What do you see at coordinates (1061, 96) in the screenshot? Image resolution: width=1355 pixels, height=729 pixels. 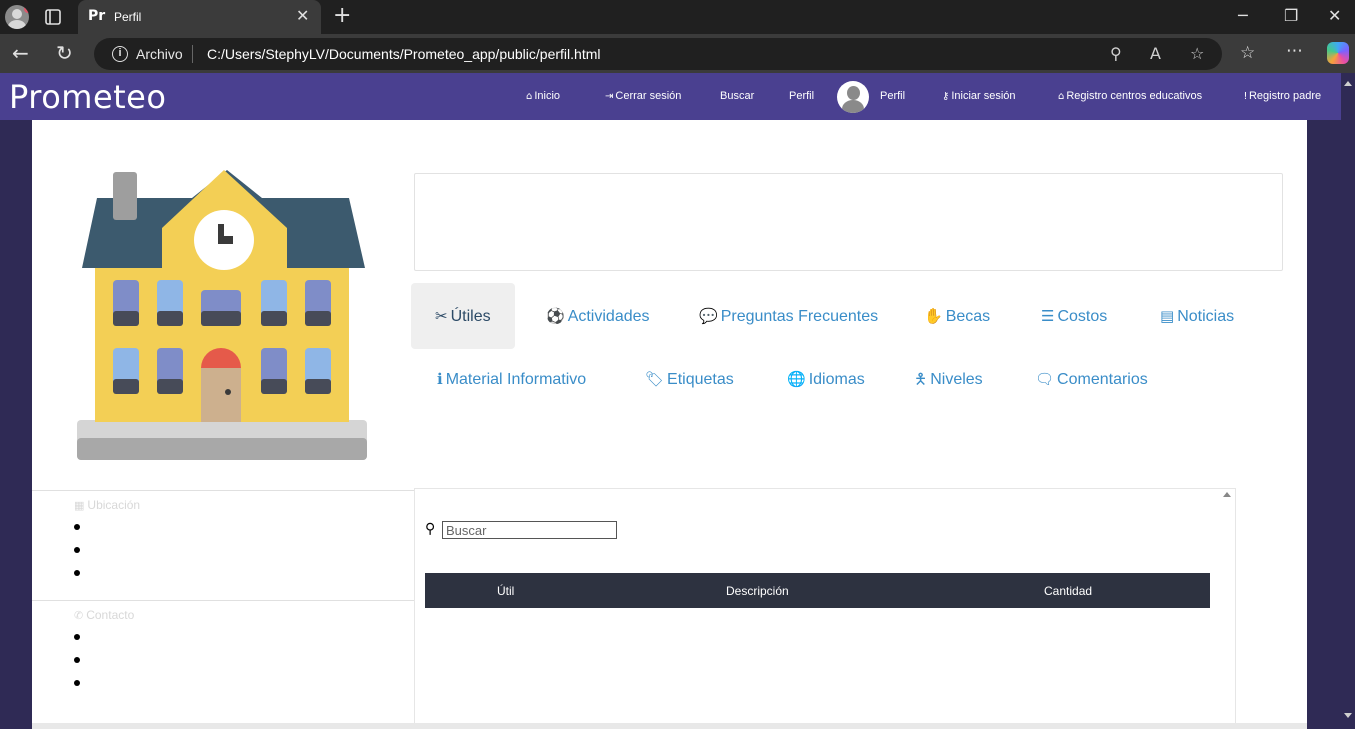 I see `school-icon: ⌂` at bounding box center [1061, 96].